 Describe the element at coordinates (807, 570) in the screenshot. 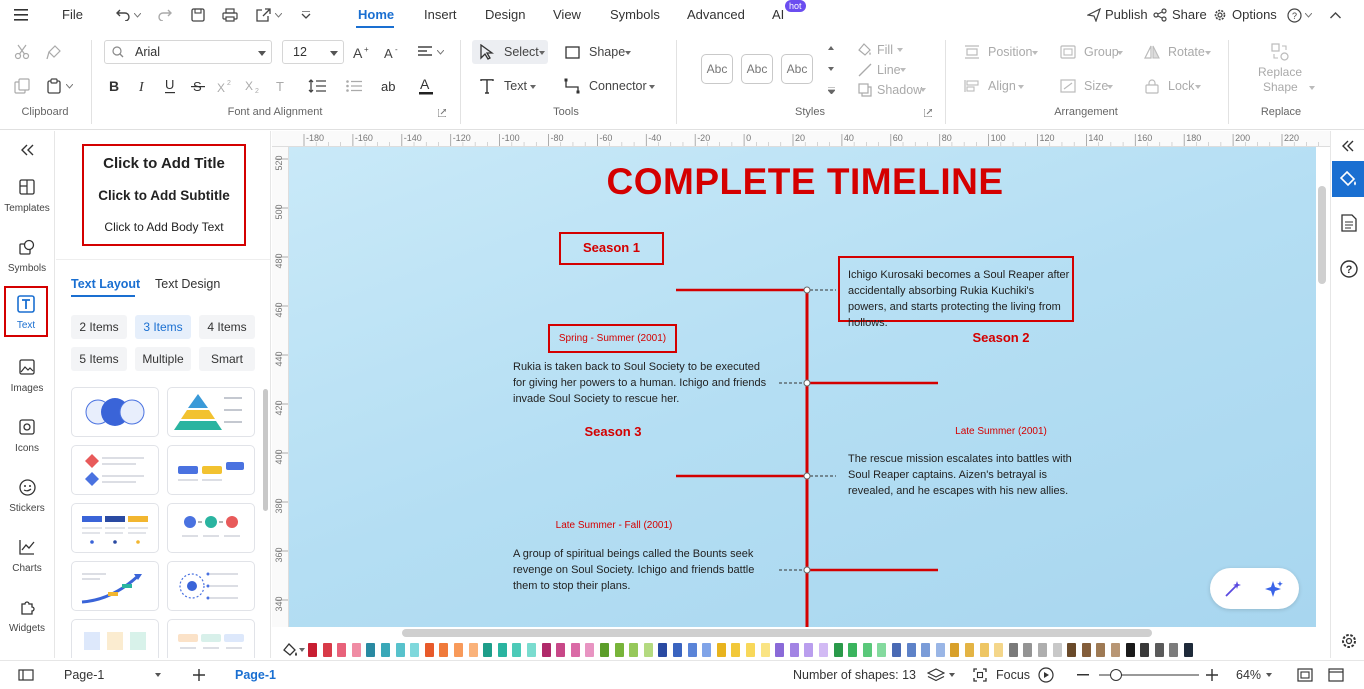

I see `connection-point` at that location.